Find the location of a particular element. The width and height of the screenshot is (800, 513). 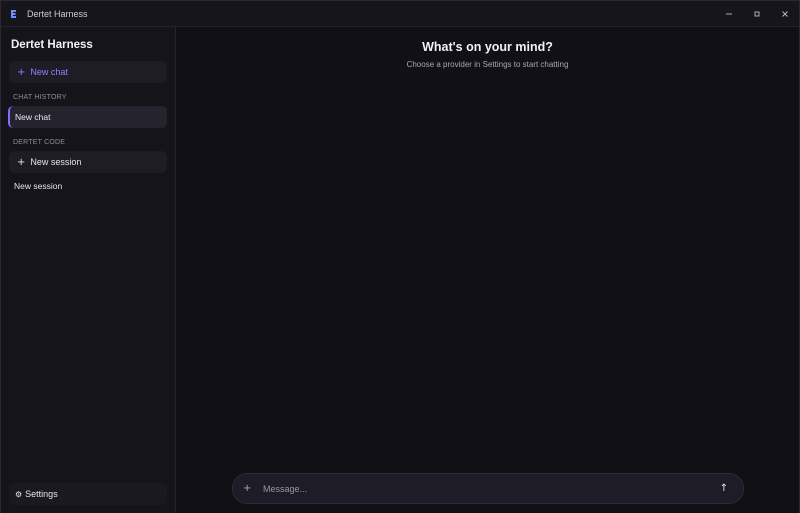

new-chat-label: New chat is located at coordinates (49, 72).